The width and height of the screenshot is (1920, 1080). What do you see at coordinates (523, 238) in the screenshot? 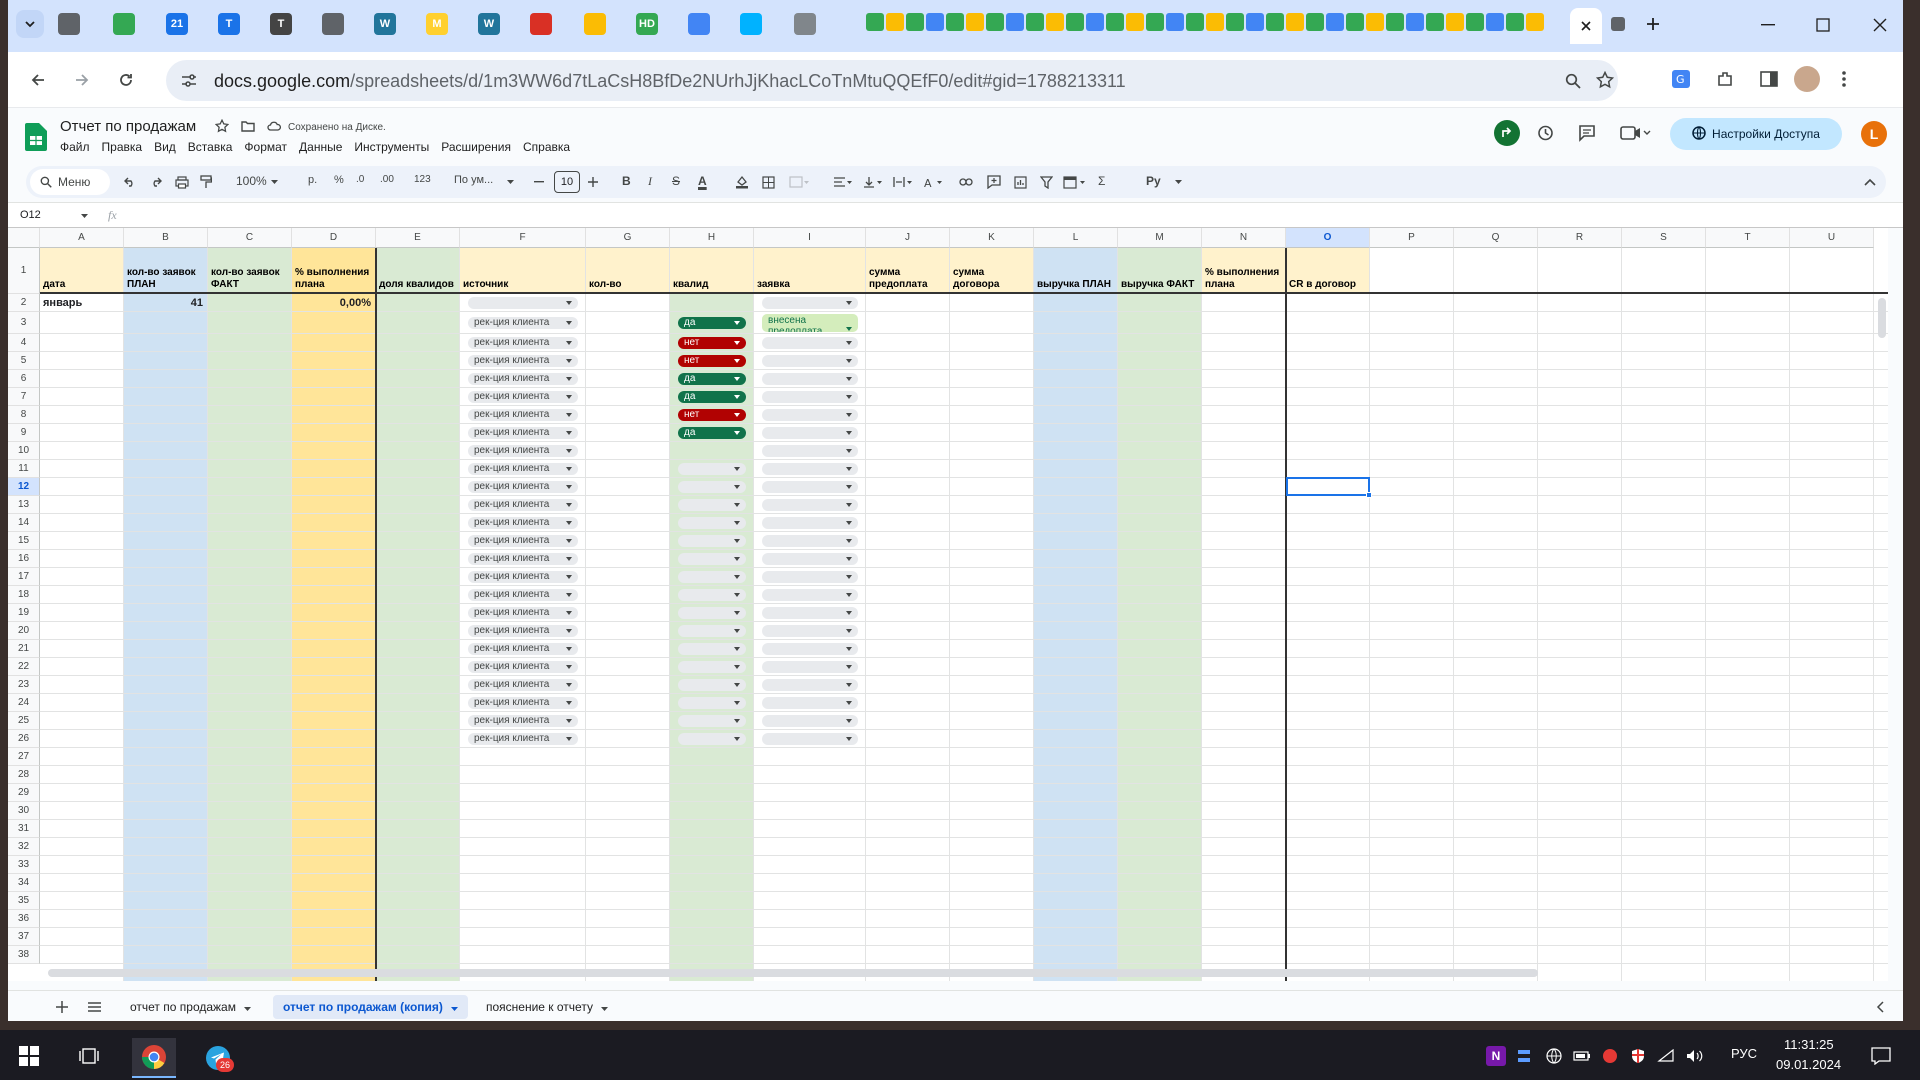
I see `column-header-F: F` at bounding box center [523, 238].